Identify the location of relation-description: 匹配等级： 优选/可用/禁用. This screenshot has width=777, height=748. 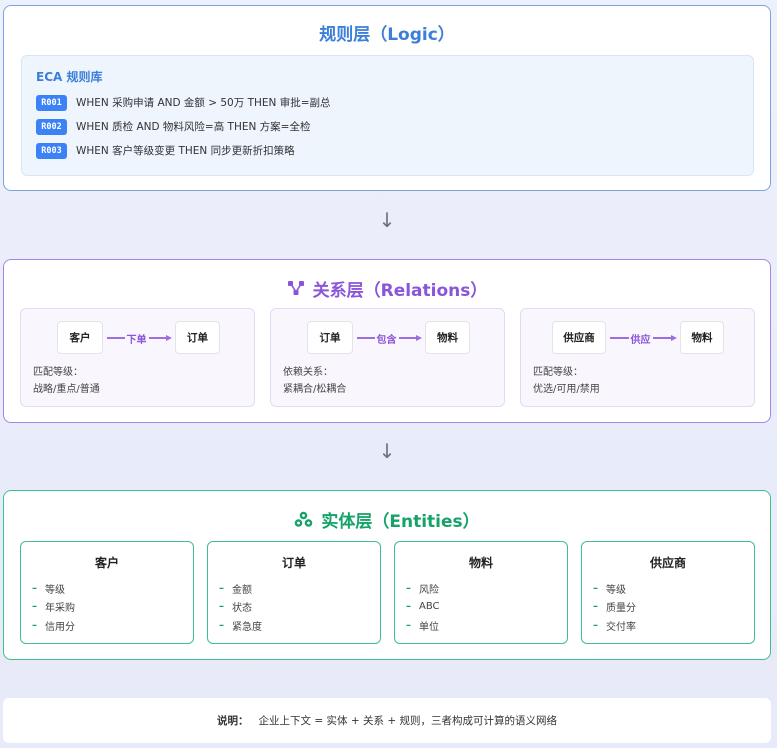
(566, 381).